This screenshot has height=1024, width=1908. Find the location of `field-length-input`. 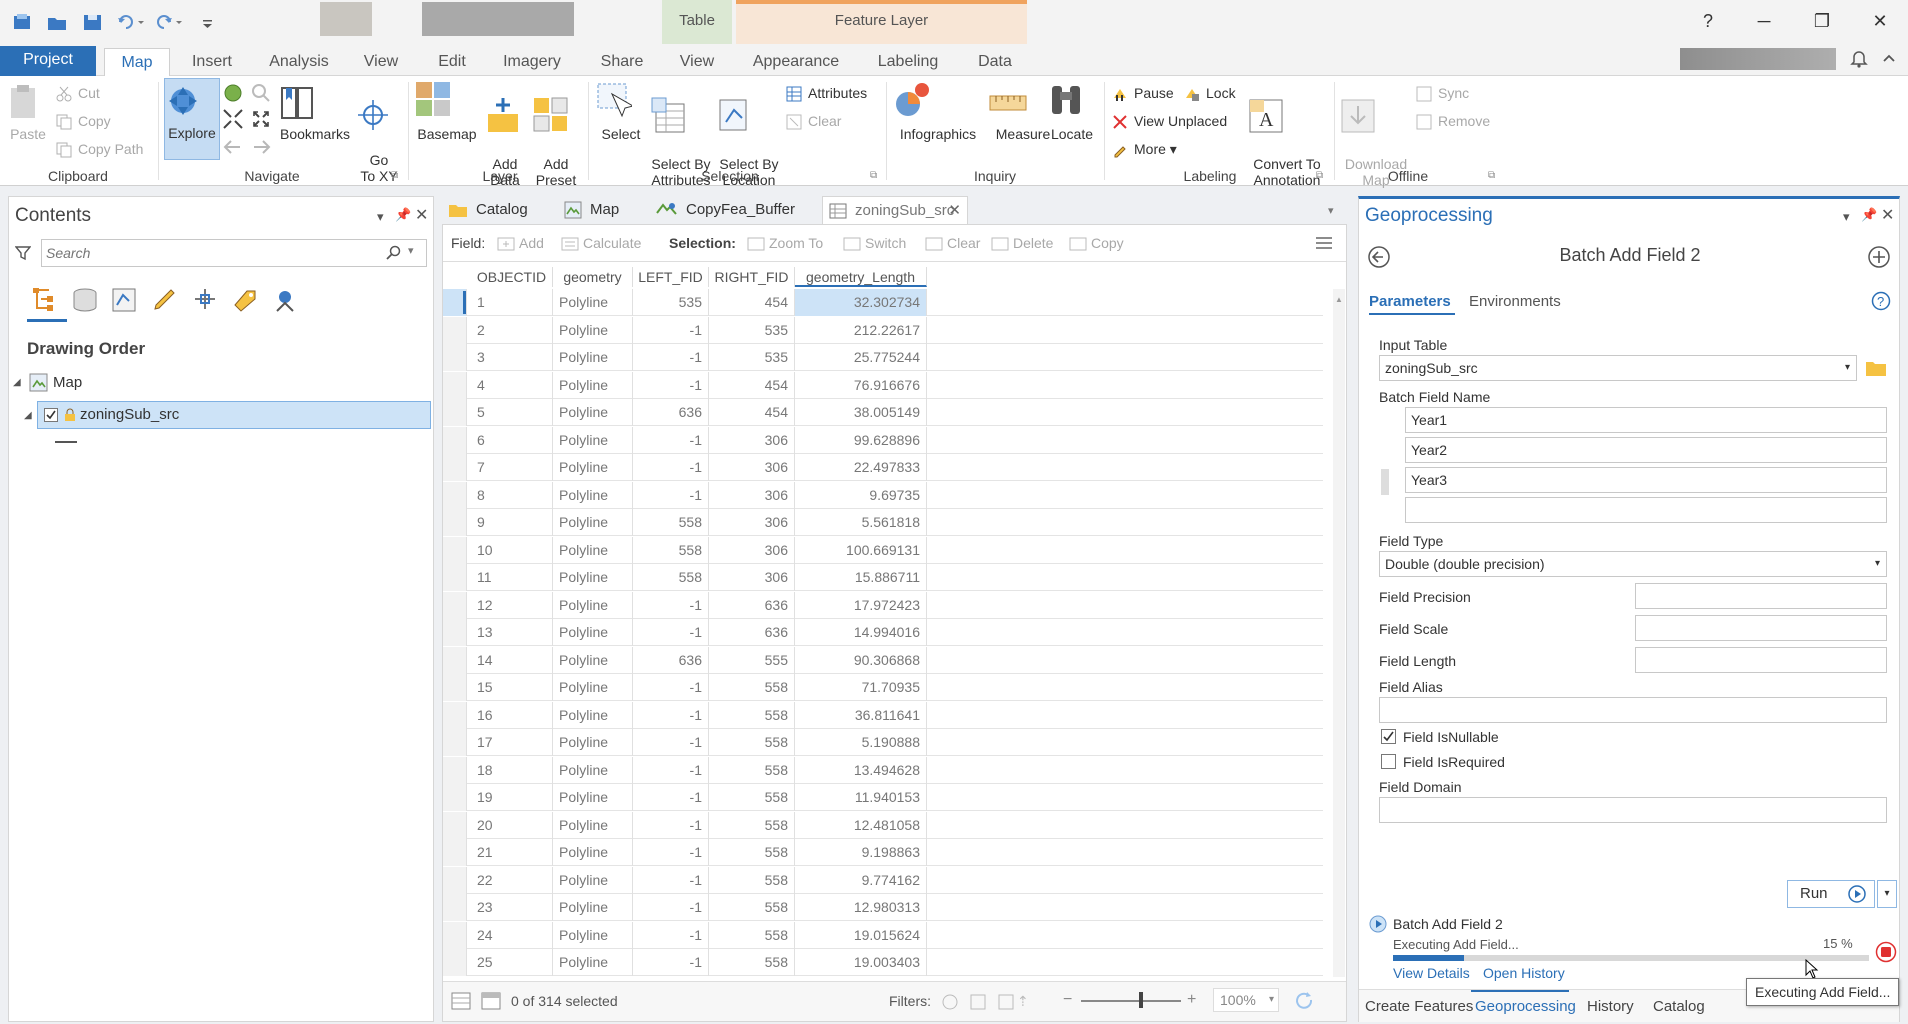

field-length-input is located at coordinates (1761, 660).